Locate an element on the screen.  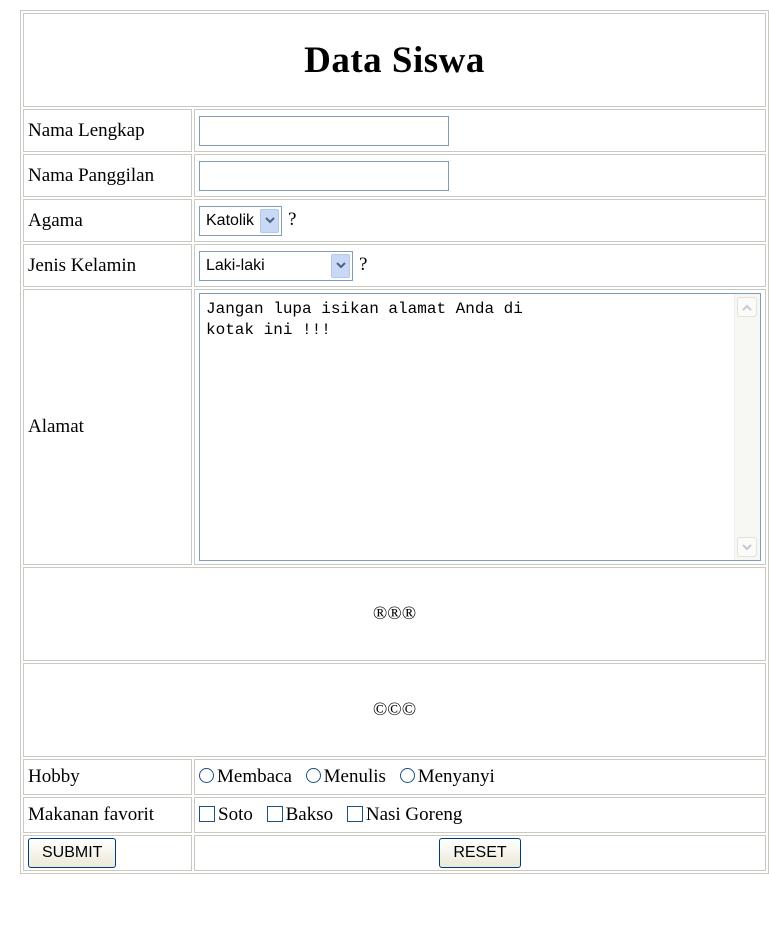
makanan-option-label: Nasi Goreng is located at coordinates (414, 814).